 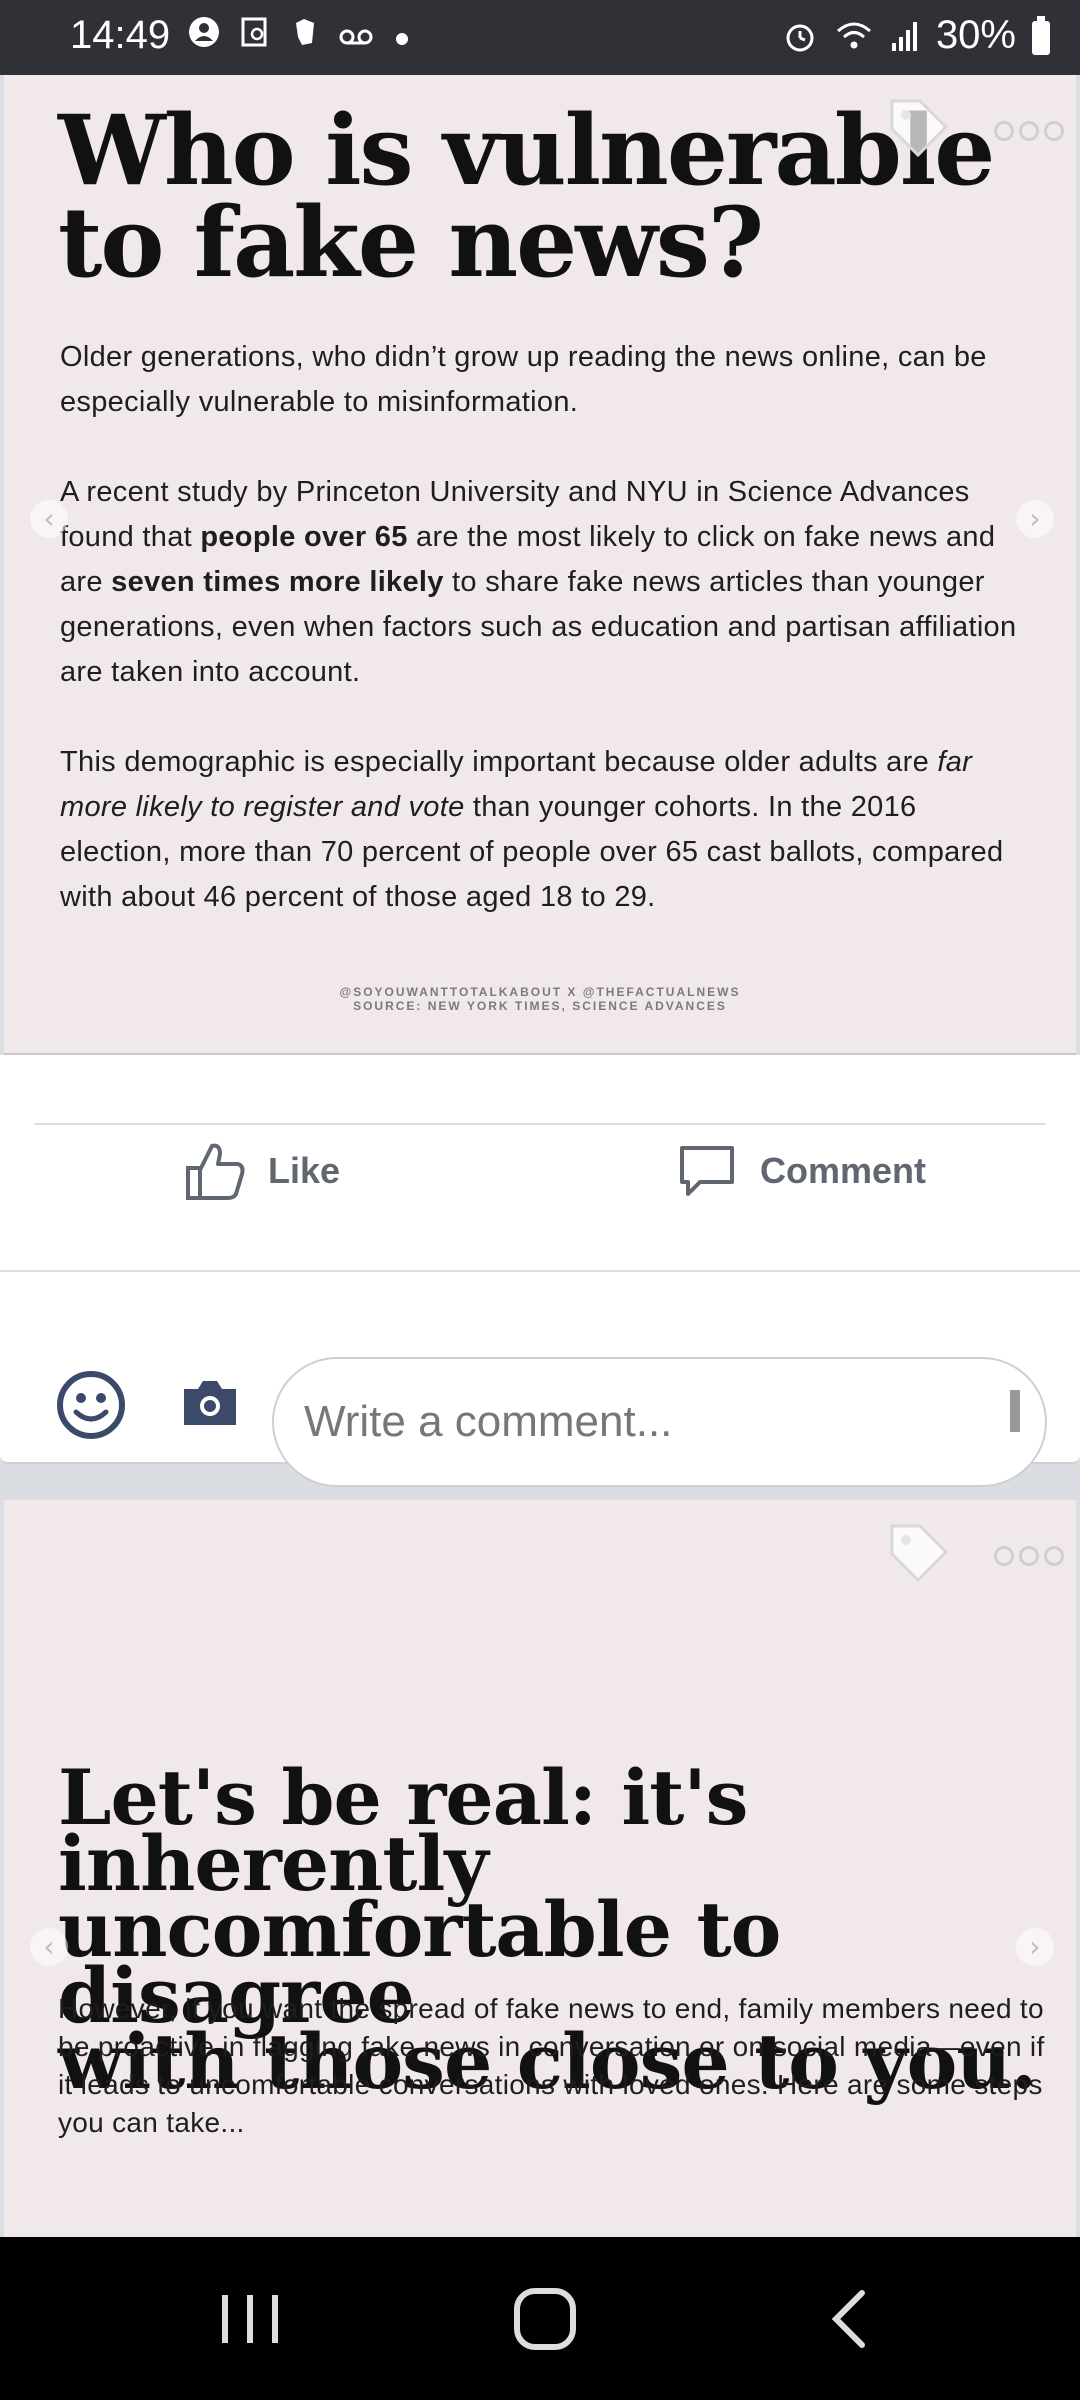 I want to click on like-label: Like, so click(x=304, y=1170).